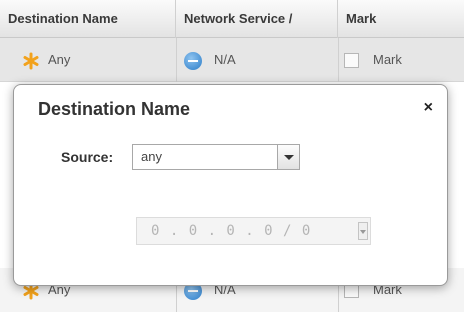  I want to click on service-cell: N/A, so click(210, 60).